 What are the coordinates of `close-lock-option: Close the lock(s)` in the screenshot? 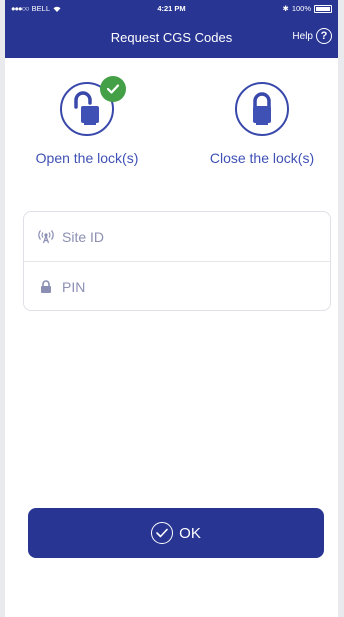 It's located at (260, 124).